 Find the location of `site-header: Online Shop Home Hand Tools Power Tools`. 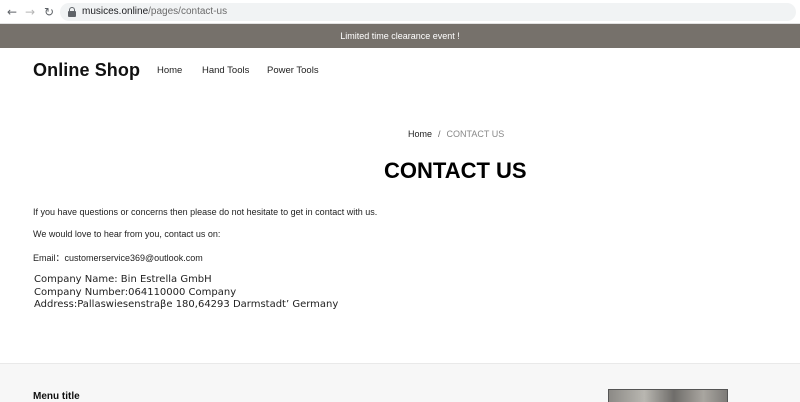

site-header: Online Shop Home Hand Tools Power Tools is located at coordinates (400, 74).